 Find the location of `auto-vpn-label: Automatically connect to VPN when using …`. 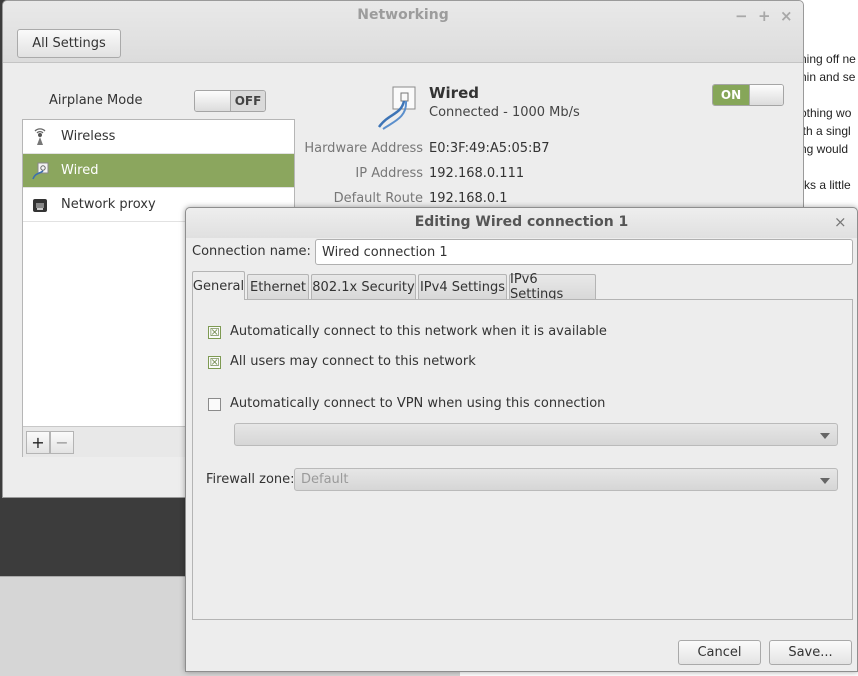

auto-vpn-label: Automatically connect to VPN when using … is located at coordinates (418, 403).